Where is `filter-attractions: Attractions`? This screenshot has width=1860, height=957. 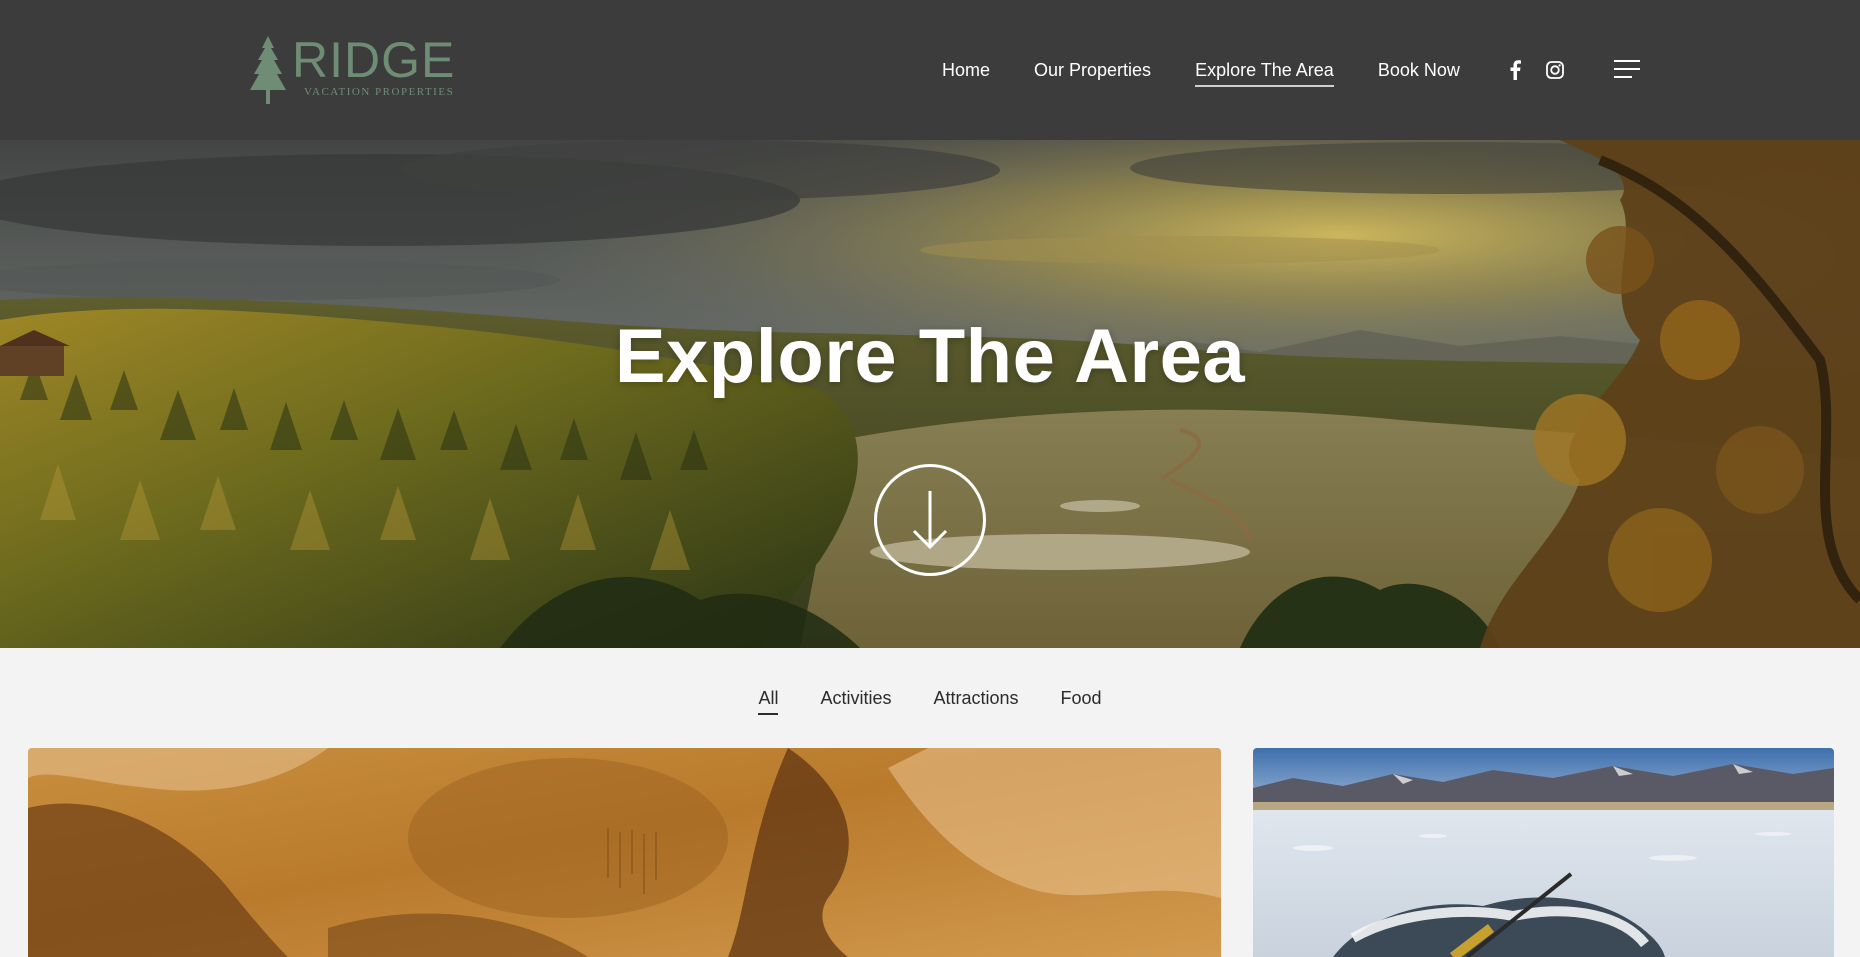 filter-attractions: Attractions is located at coordinates (975, 698).